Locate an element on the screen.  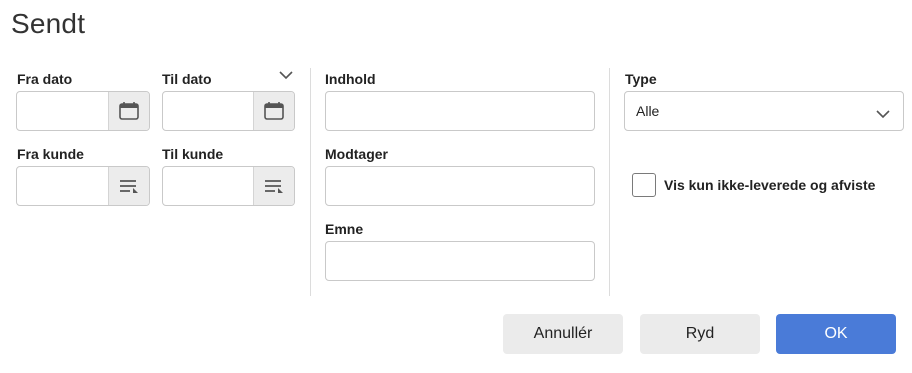
to-date-label: Til dato is located at coordinates (187, 79).